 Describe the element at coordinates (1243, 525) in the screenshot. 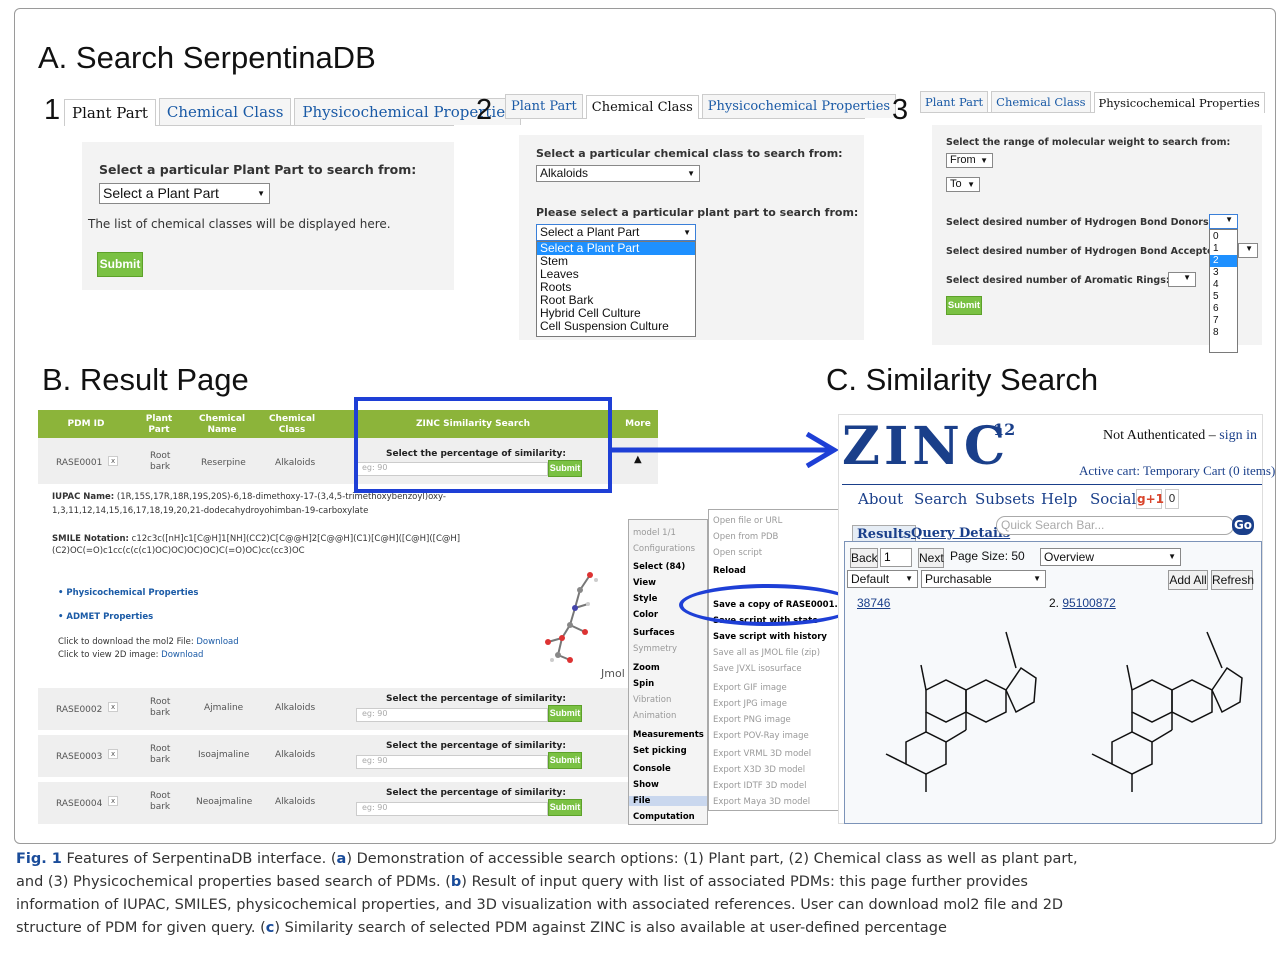

I see `go-button: Go` at that location.